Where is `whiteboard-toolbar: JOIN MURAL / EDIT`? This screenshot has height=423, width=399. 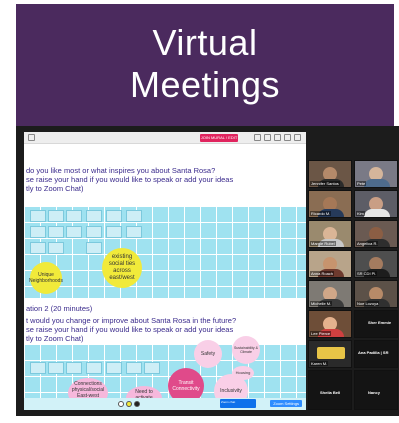 whiteboard-toolbar: JOIN MURAL / EDIT is located at coordinates (165, 138).